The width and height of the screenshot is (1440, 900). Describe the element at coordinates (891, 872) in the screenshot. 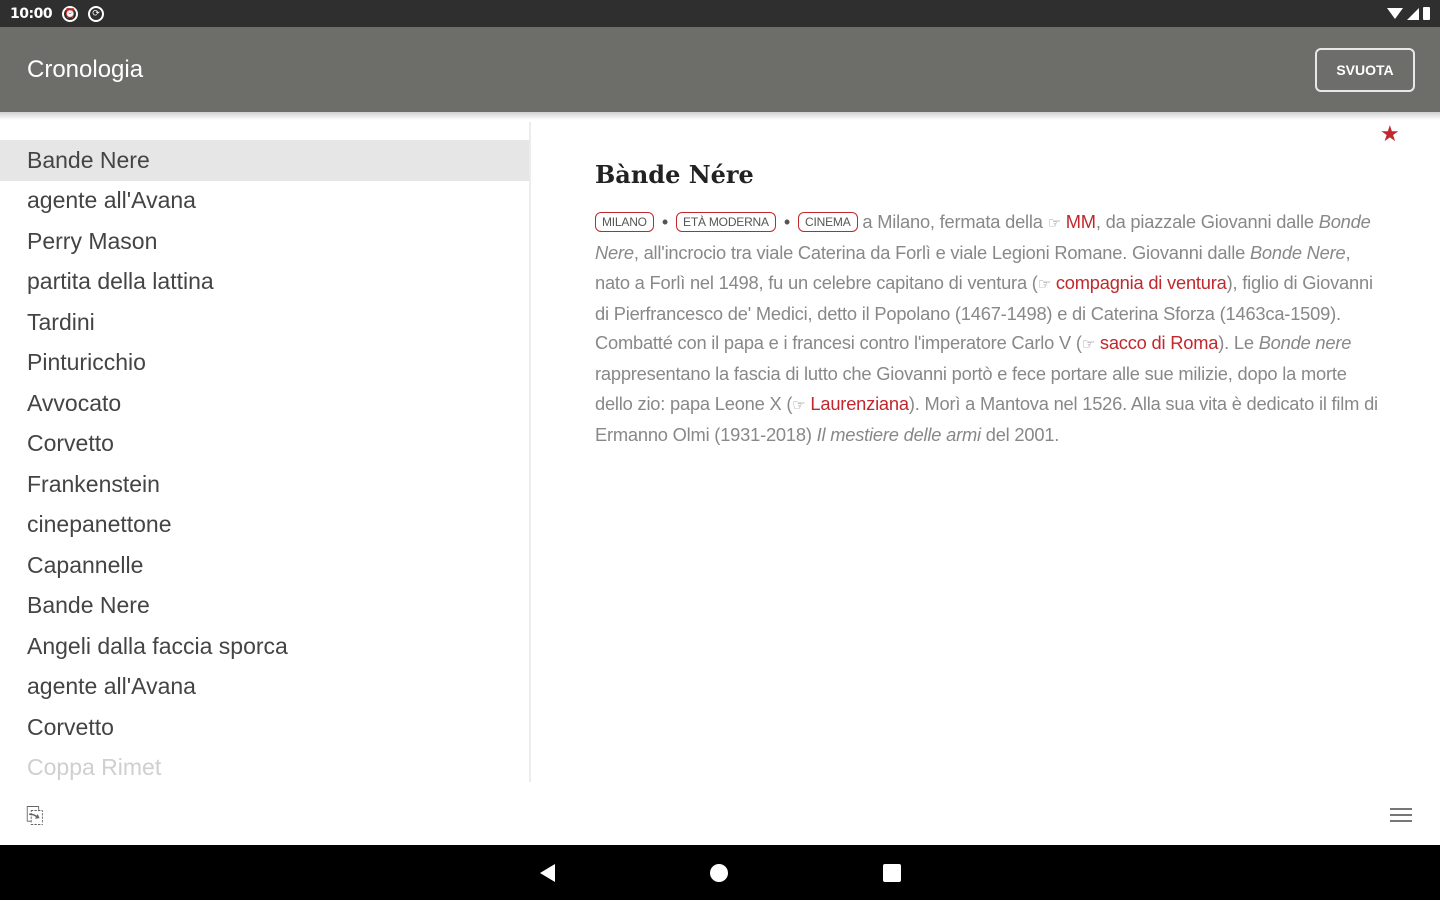

I see `recent-apps-icon` at that location.